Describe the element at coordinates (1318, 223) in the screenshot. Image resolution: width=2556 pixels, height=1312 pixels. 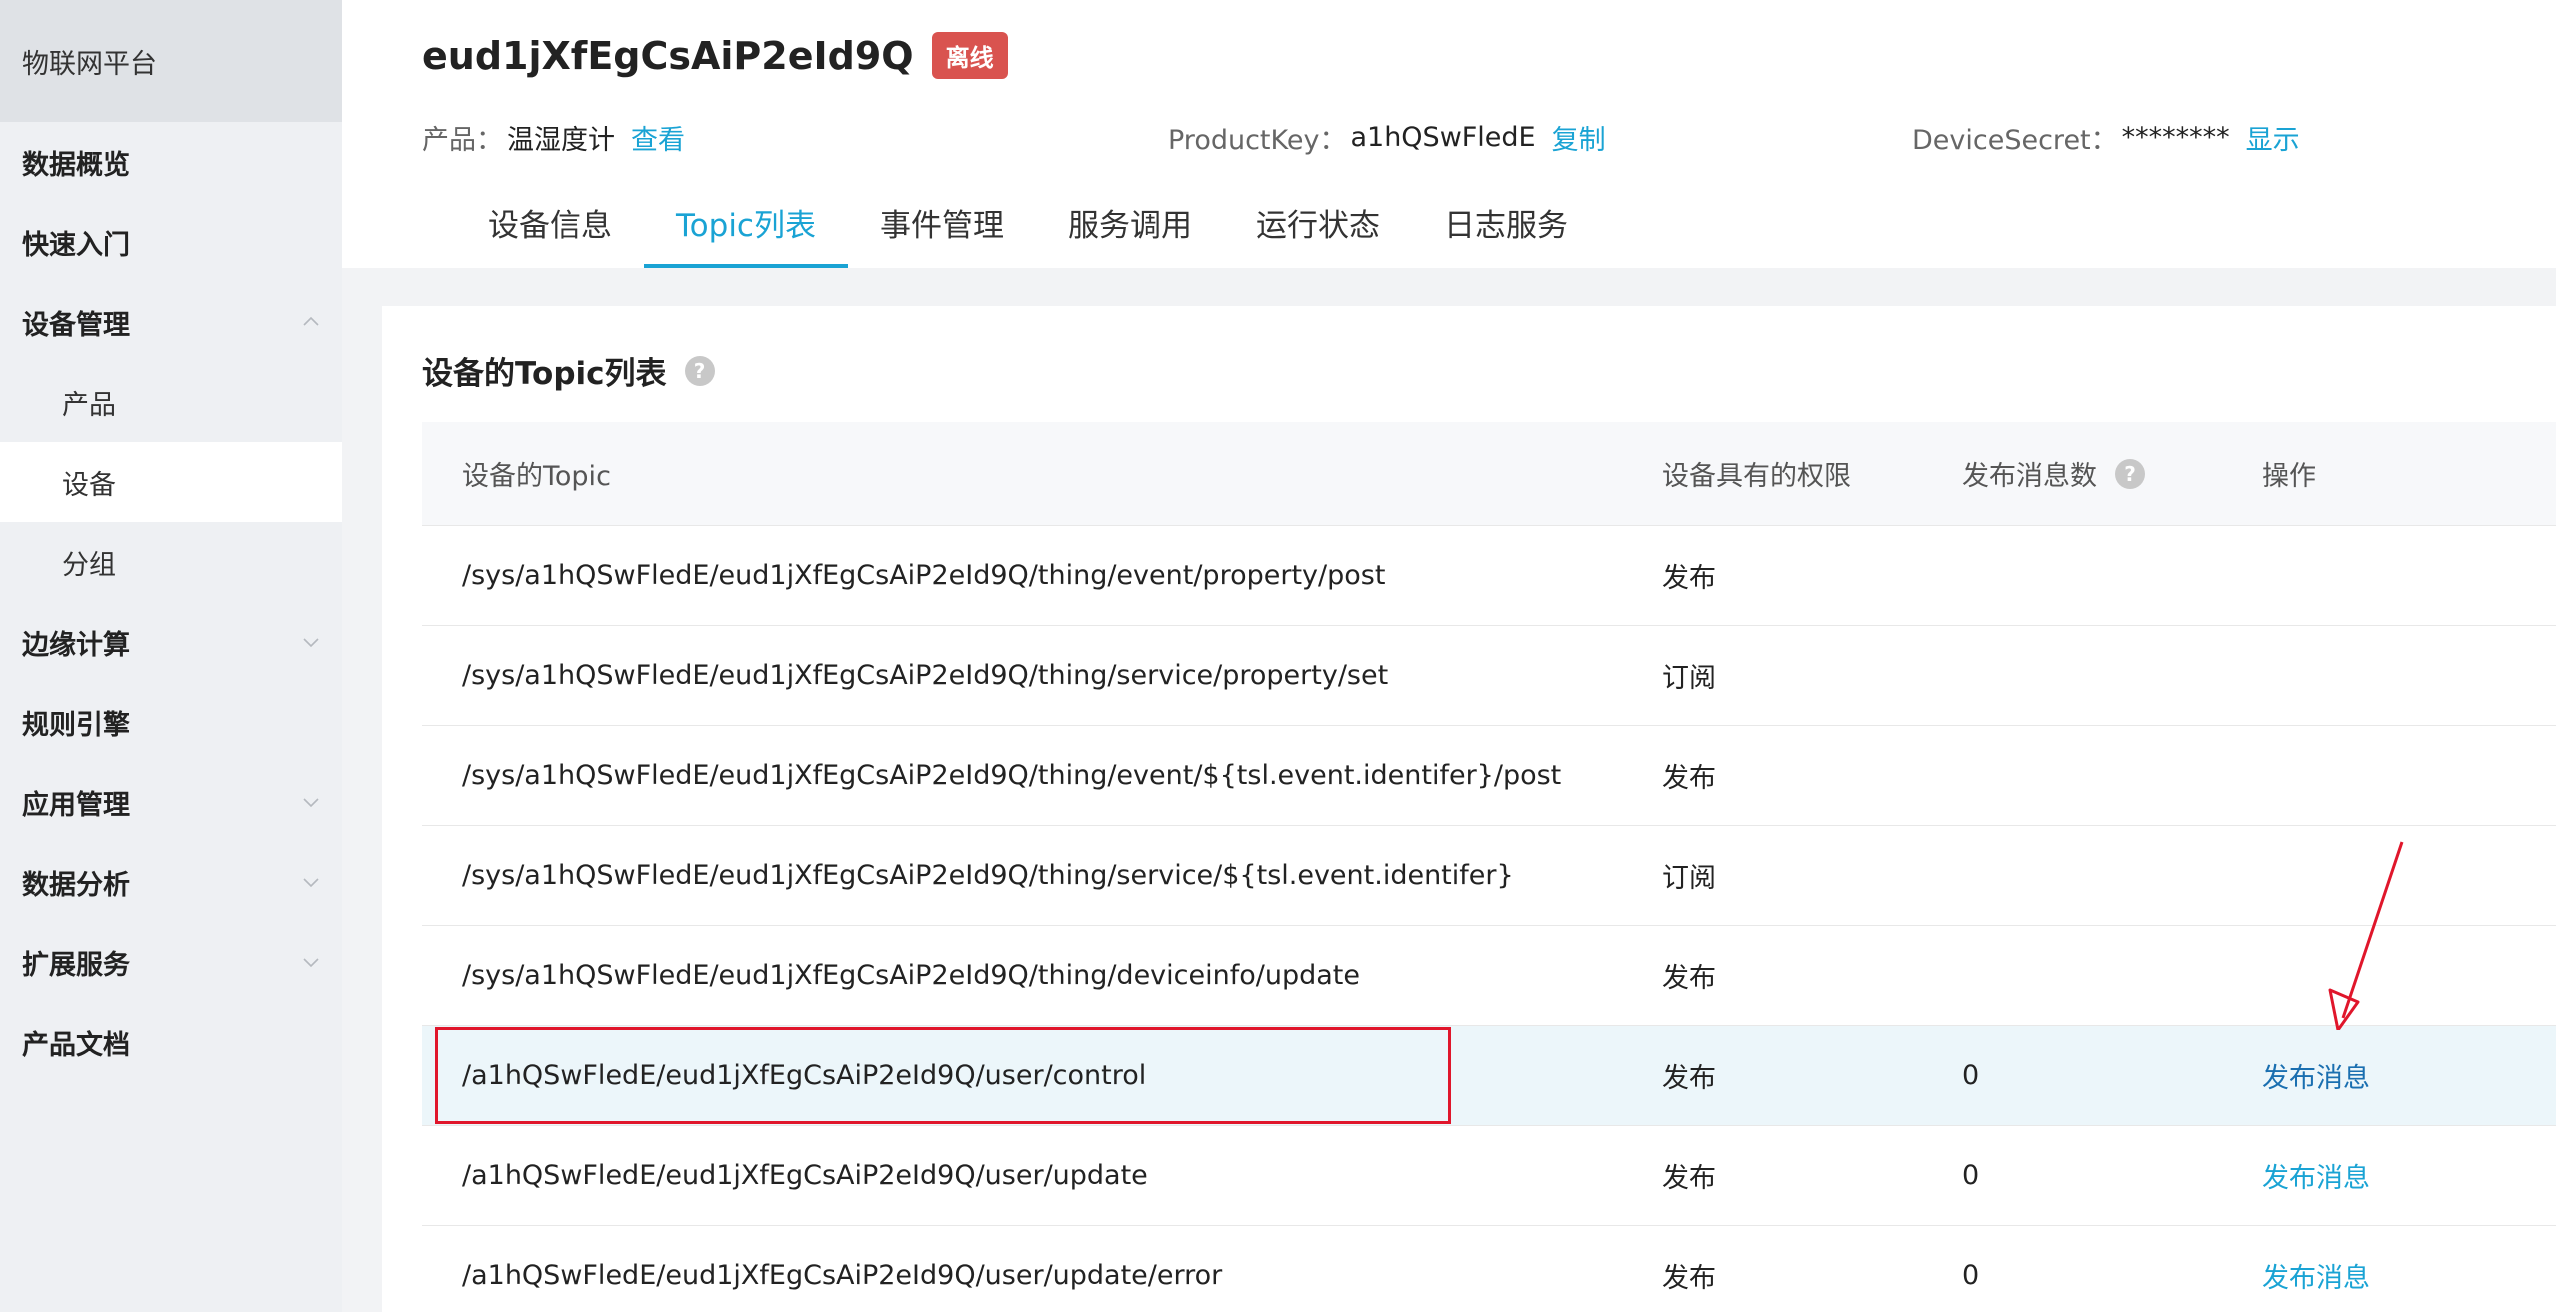
I see `tab-running-status: 运行状态` at that location.